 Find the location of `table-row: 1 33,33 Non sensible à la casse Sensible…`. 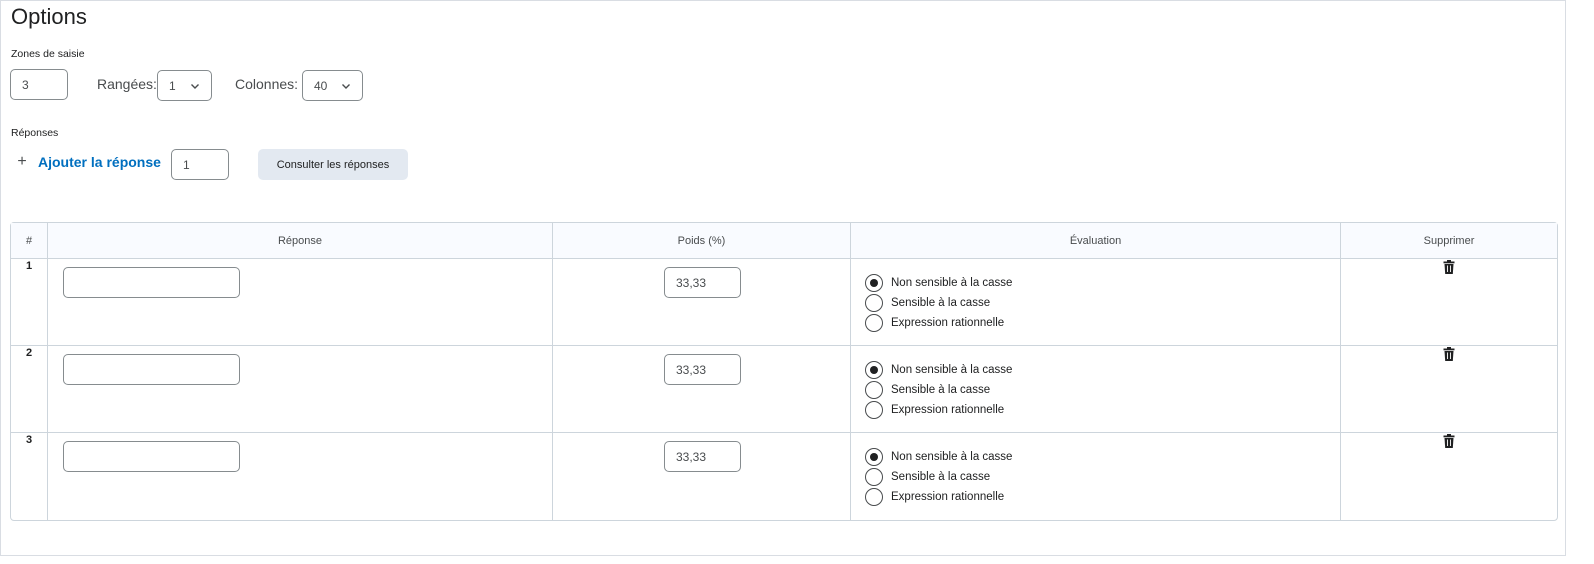

table-row: 1 33,33 Non sensible à la casse Sensible… is located at coordinates (784, 302).